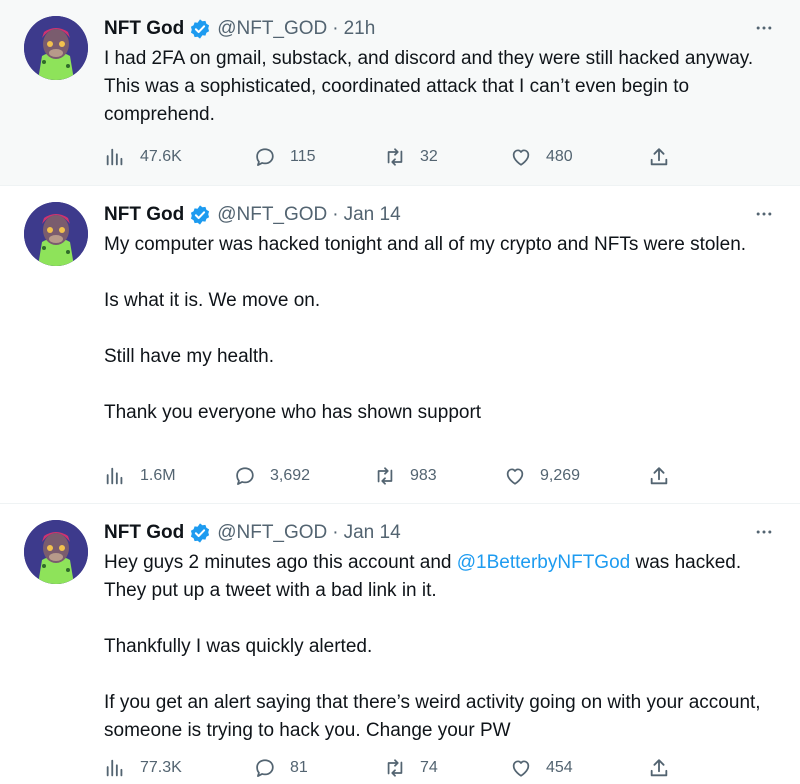 This screenshot has width=800, height=784. Describe the element at coordinates (238, 646) in the screenshot. I see `tweet-paragraph: Thankfully I was quickly alerted.` at that location.